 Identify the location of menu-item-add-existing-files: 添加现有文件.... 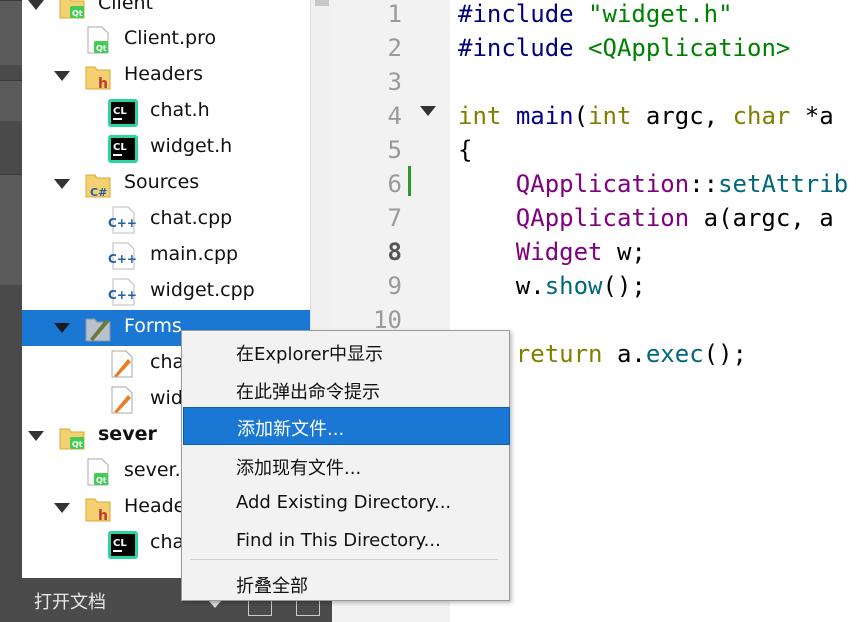
(345, 465).